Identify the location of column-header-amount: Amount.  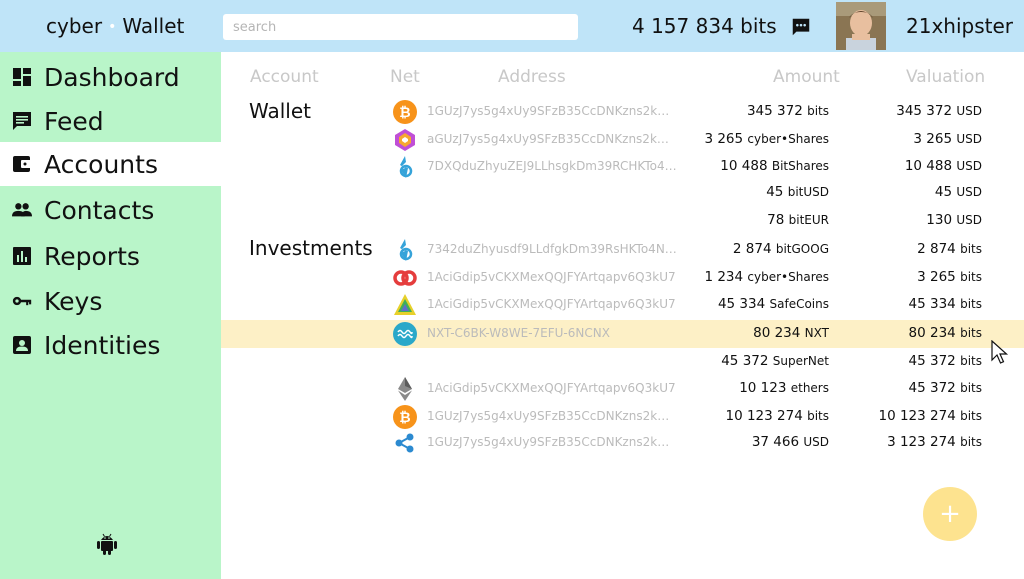
(806, 77).